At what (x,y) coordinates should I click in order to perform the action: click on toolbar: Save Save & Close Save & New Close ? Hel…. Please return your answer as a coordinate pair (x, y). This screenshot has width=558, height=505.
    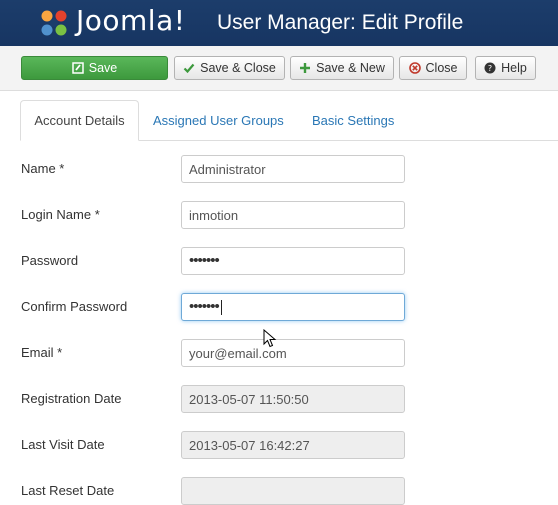
    Looking at the image, I should click on (279, 68).